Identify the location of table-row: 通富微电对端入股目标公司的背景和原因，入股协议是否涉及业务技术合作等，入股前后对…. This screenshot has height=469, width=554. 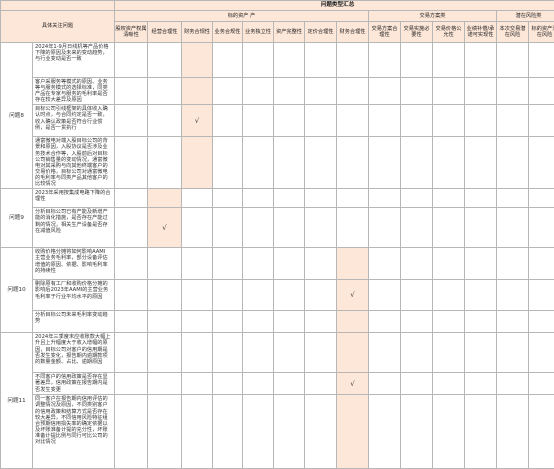
(277, 163).